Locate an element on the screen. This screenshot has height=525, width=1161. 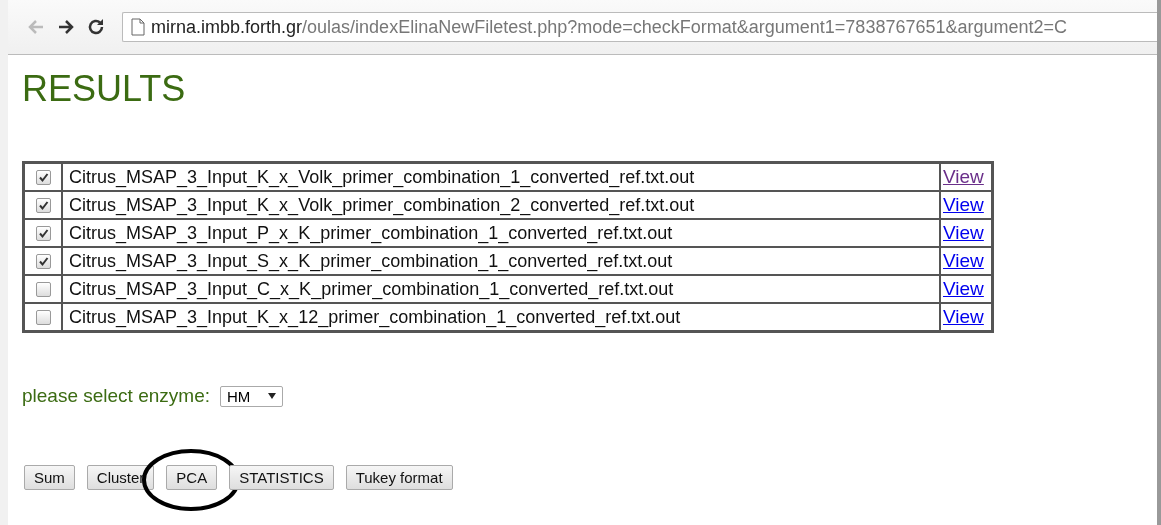
action-button: Cluster is located at coordinates (120, 477).